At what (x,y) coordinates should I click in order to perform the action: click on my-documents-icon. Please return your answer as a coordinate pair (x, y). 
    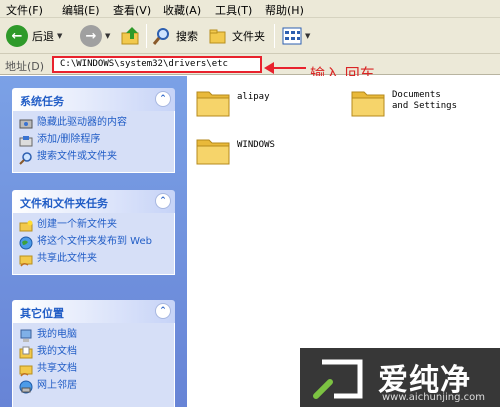
    Looking at the image, I should click on (26, 353).